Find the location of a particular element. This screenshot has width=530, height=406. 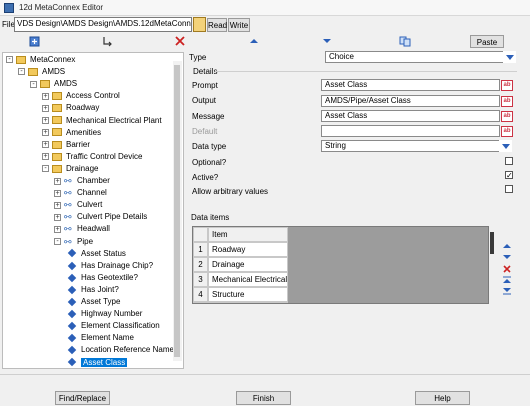

paste-button: Paste is located at coordinates (487, 41).